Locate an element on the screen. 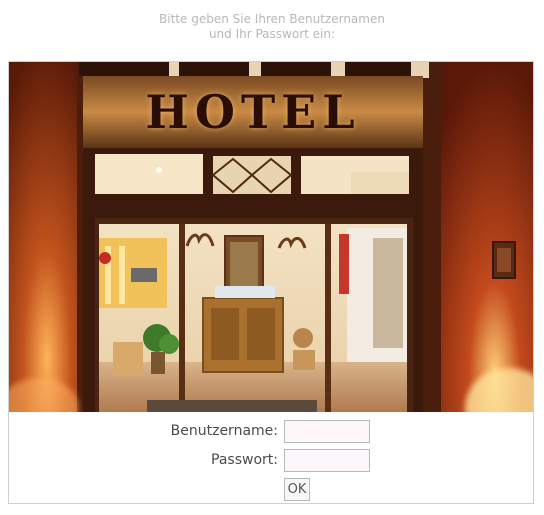  hotel-sign-text: HOTEL is located at coordinates (252, 112).